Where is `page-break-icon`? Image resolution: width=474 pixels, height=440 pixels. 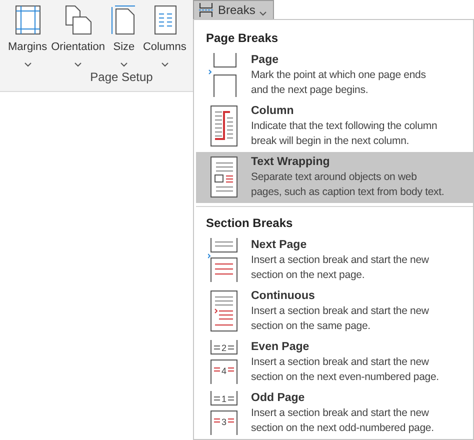
page-break-icon is located at coordinates (206, 10).